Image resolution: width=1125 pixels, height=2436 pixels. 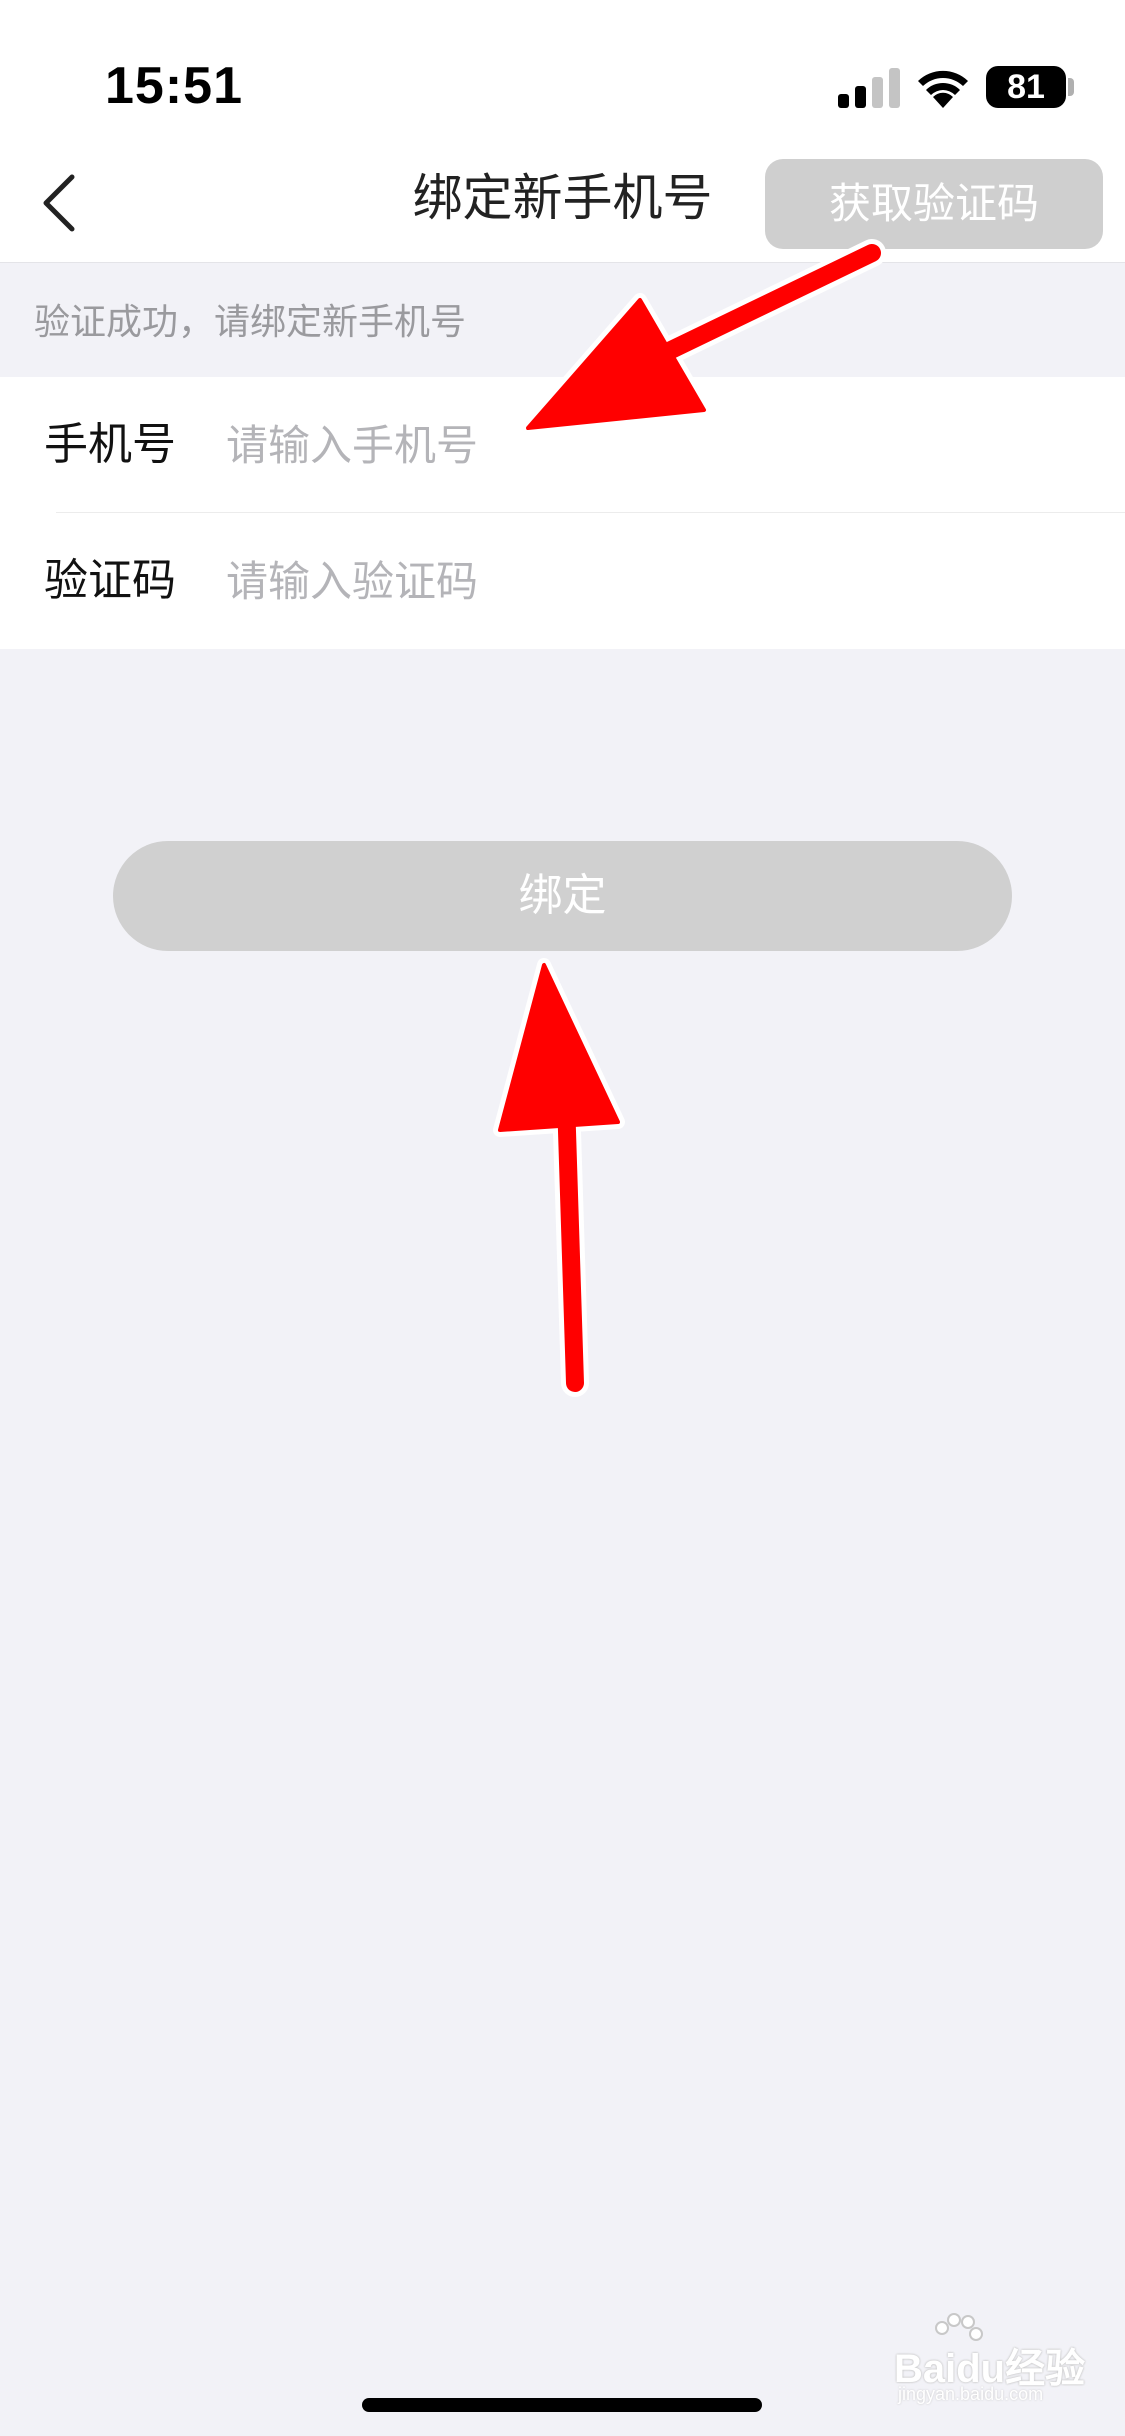 I want to click on phone-input, so click(x=486, y=445).